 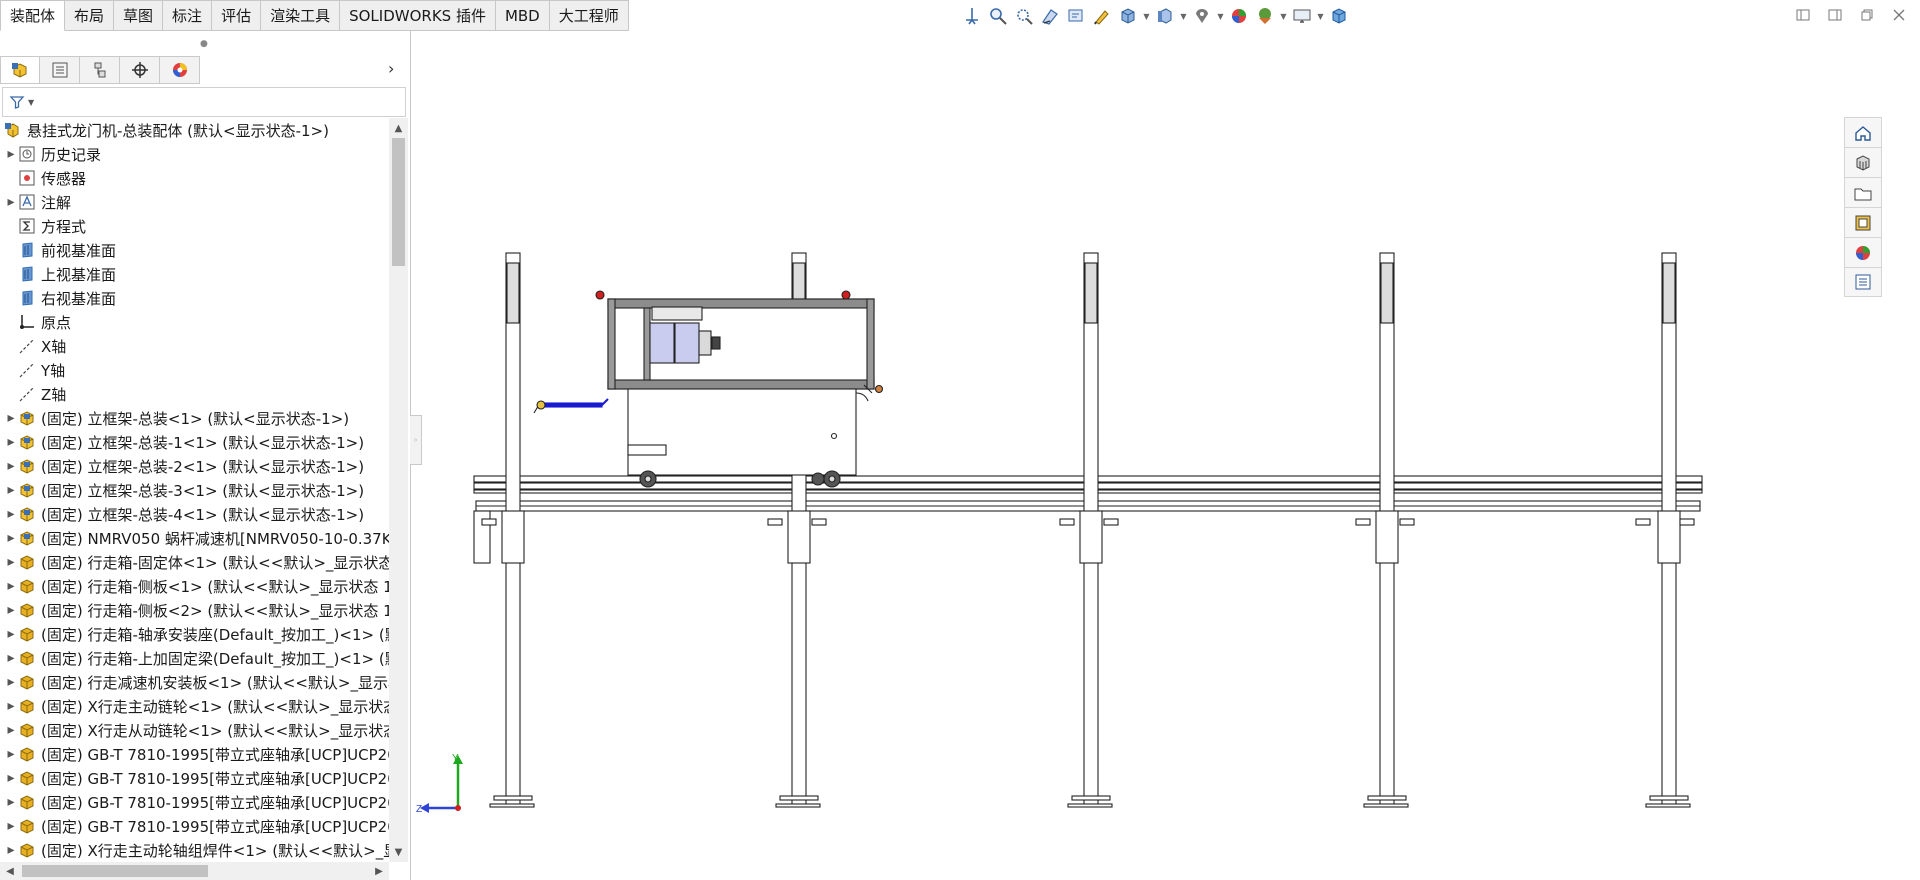 I want to click on scroll-left-icon: ◀, so click(x=10, y=871).